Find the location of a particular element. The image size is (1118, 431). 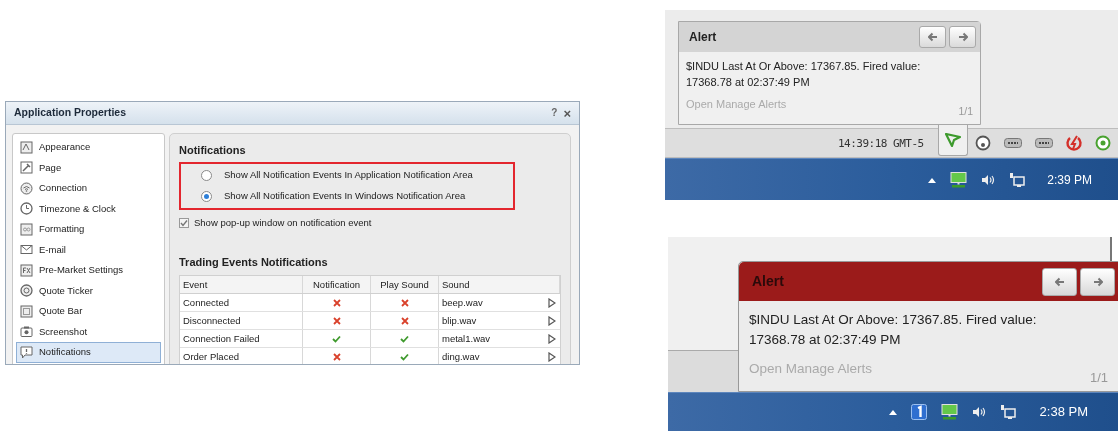

alert-tab is located at coordinates (953, 140).